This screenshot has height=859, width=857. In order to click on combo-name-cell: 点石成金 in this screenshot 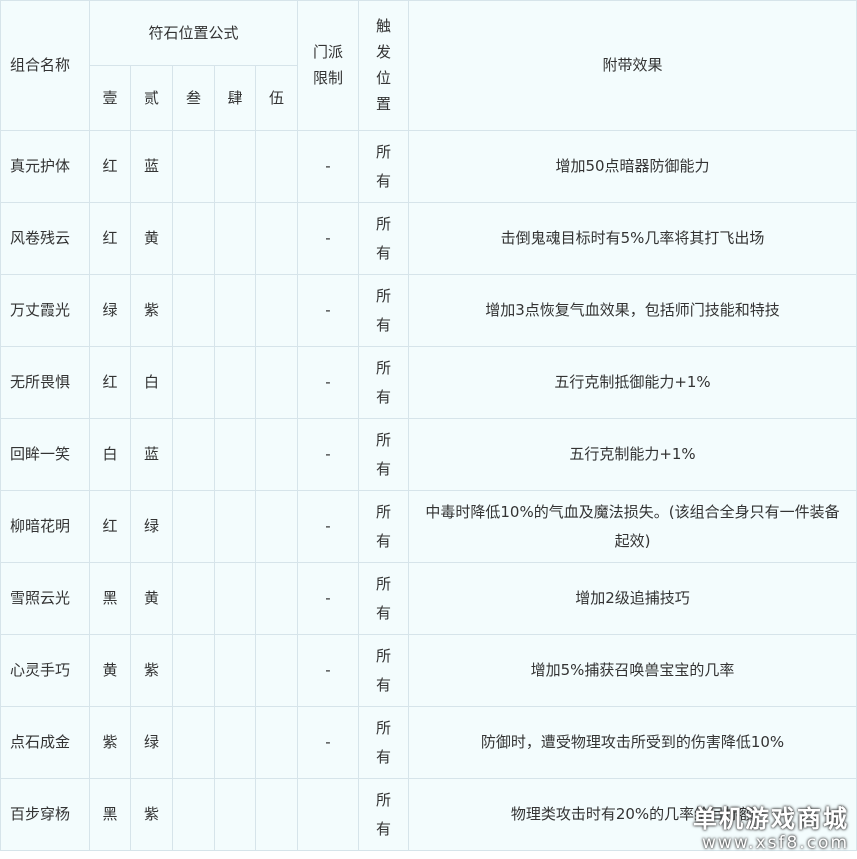, I will do `click(45, 742)`.